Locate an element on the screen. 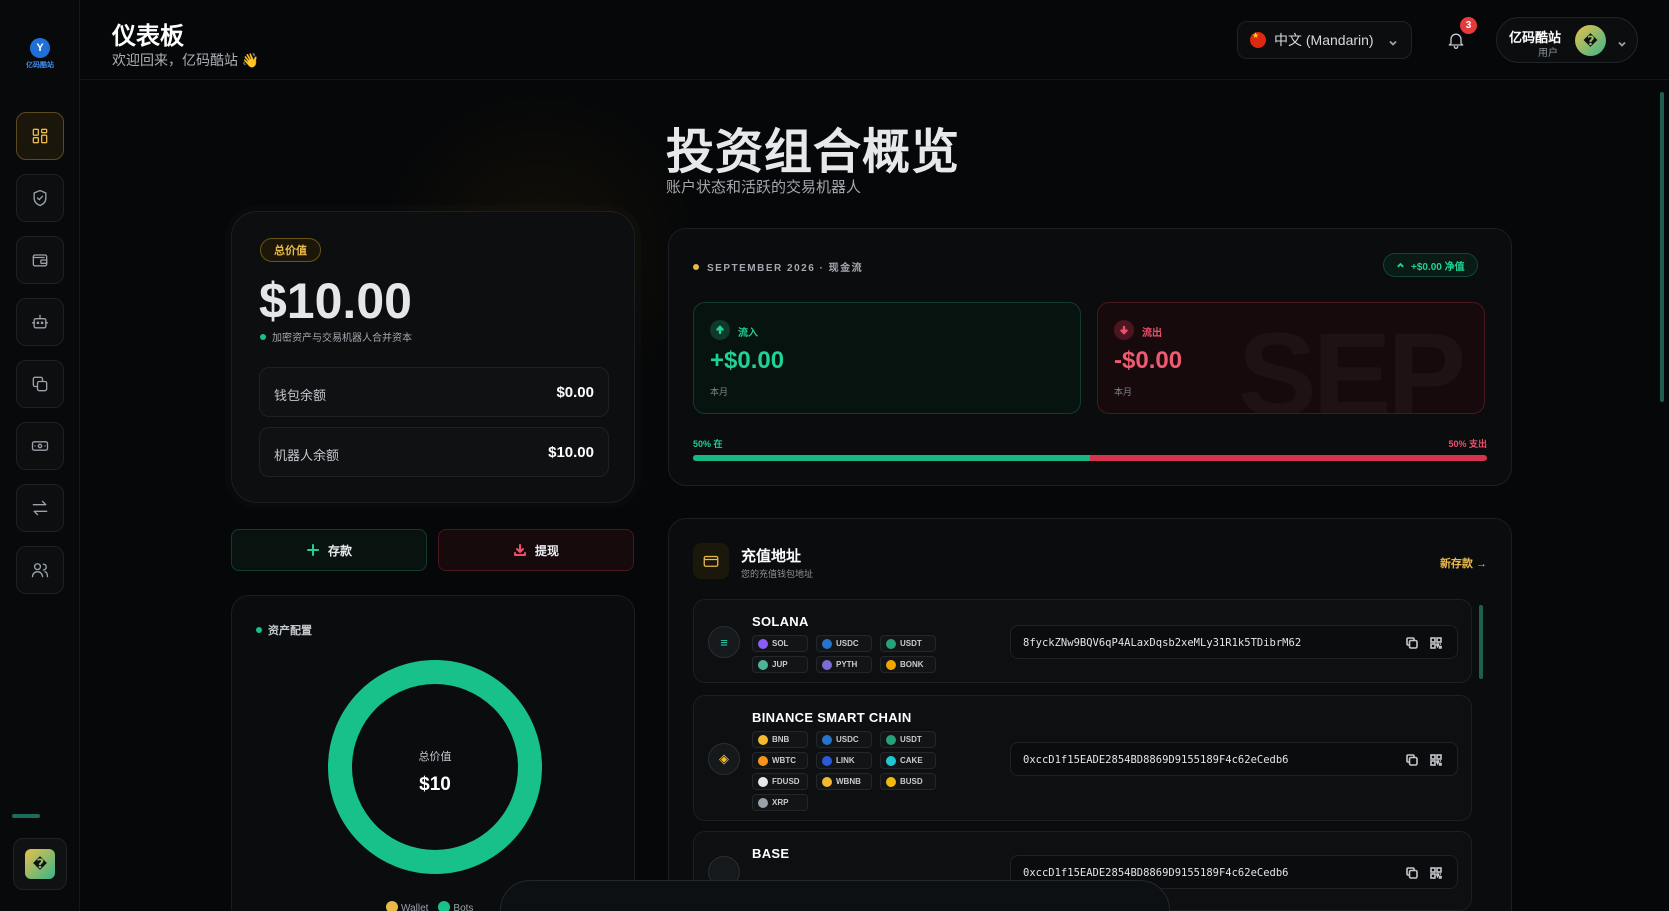  inflow-value: +$0.00 is located at coordinates (747, 360).